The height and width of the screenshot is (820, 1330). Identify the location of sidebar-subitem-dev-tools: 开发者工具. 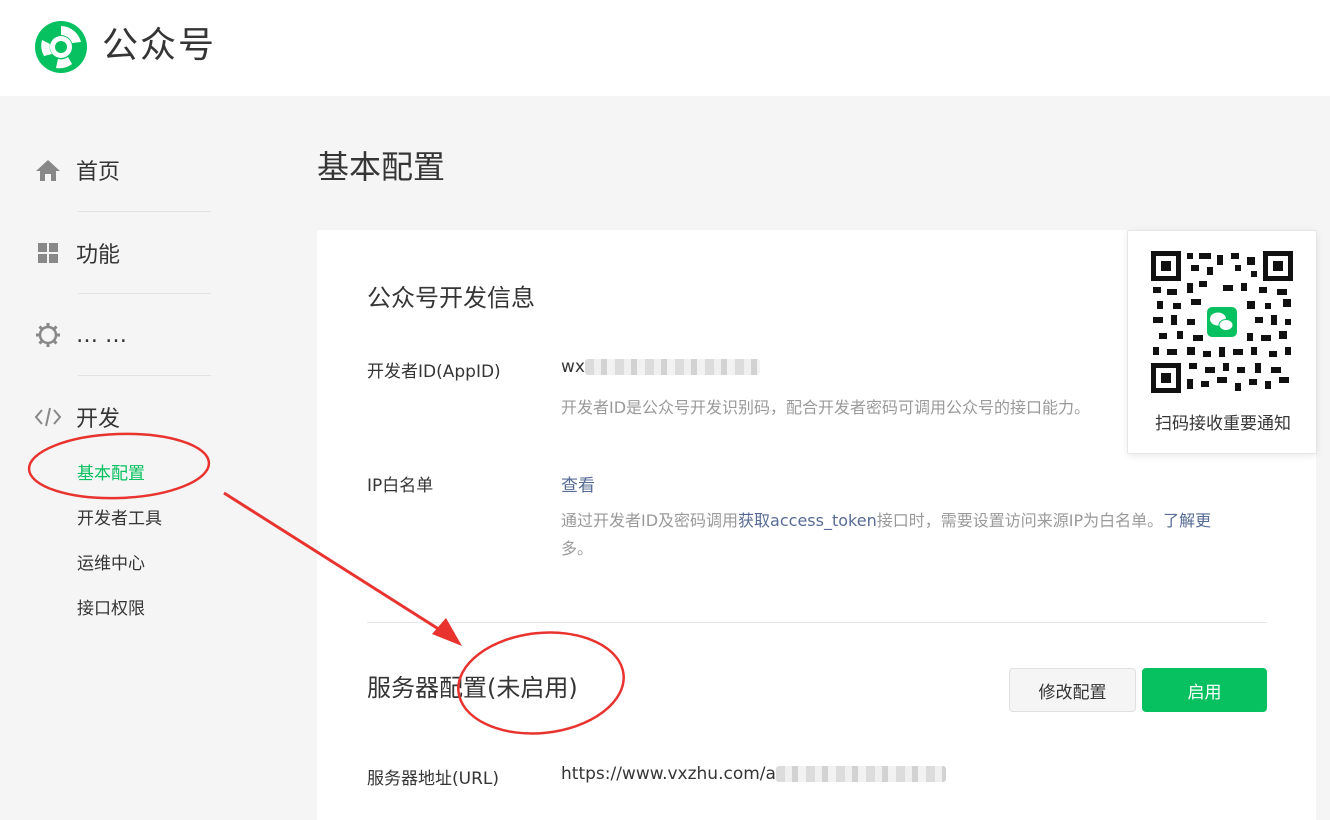
(119, 516).